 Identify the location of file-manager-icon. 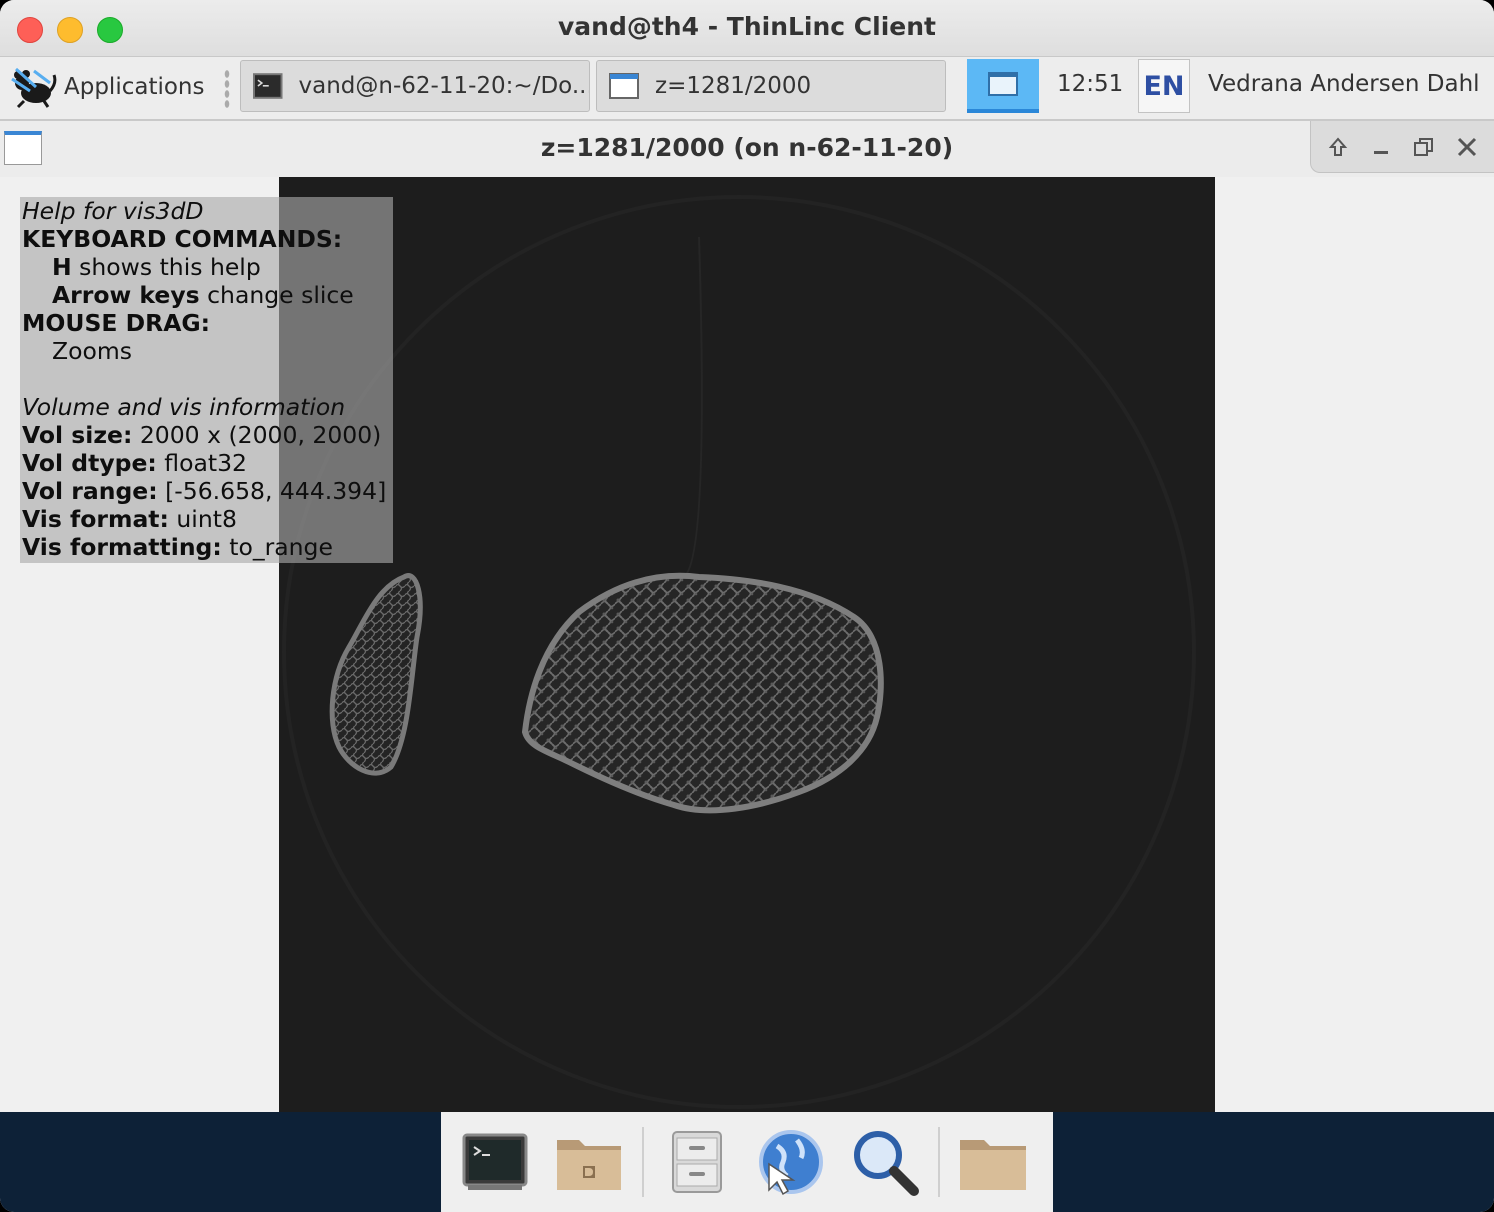
(697, 1162).